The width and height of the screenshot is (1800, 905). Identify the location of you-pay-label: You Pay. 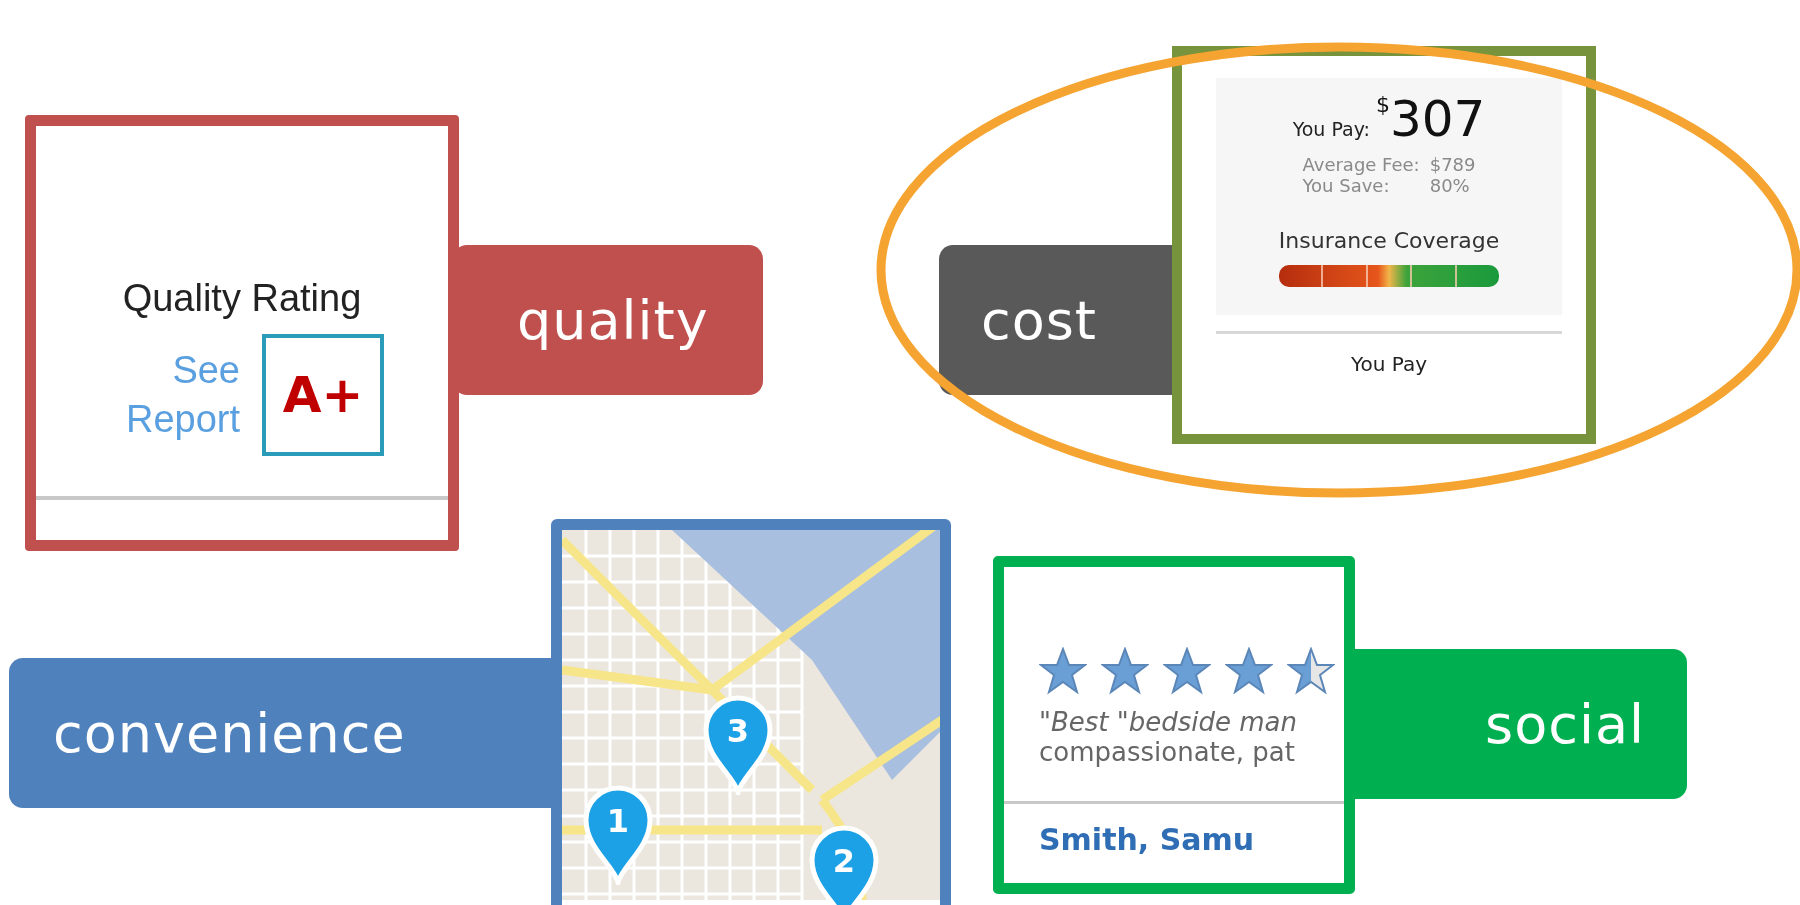
(1389, 364).